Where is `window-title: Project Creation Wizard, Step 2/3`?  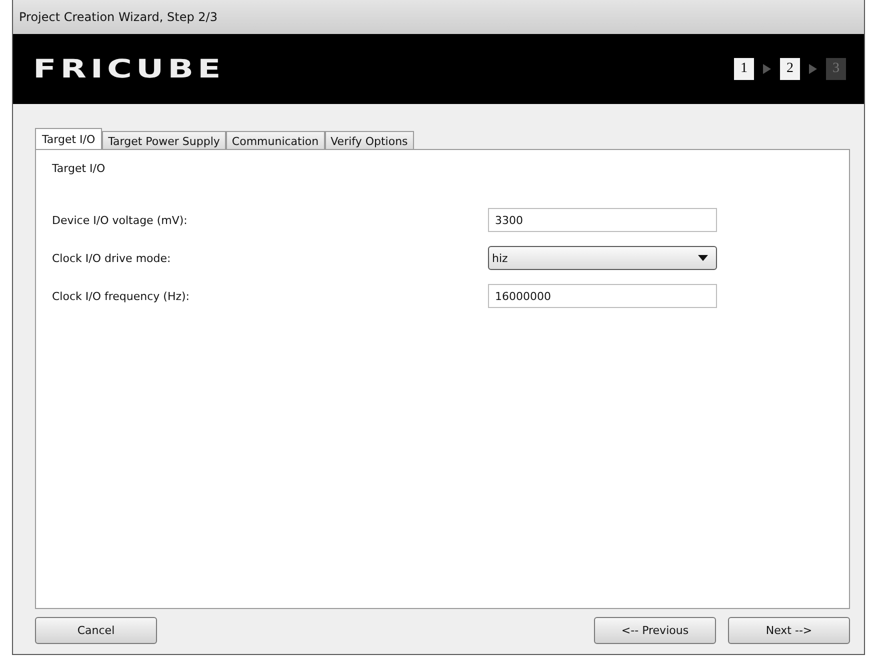
window-title: Project Creation Wizard, Step 2/3 is located at coordinates (118, 17).